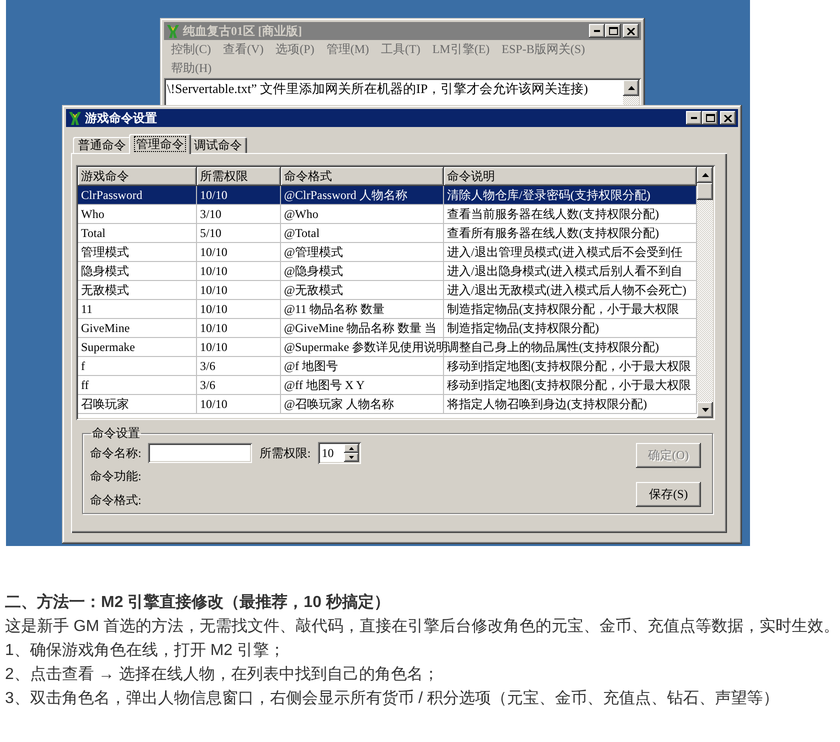 This screenshot has height=742, width=840. What do you see at coordinates (200, 453) in the screenshot?
I see `name-input` at bounding box center [200, 453].